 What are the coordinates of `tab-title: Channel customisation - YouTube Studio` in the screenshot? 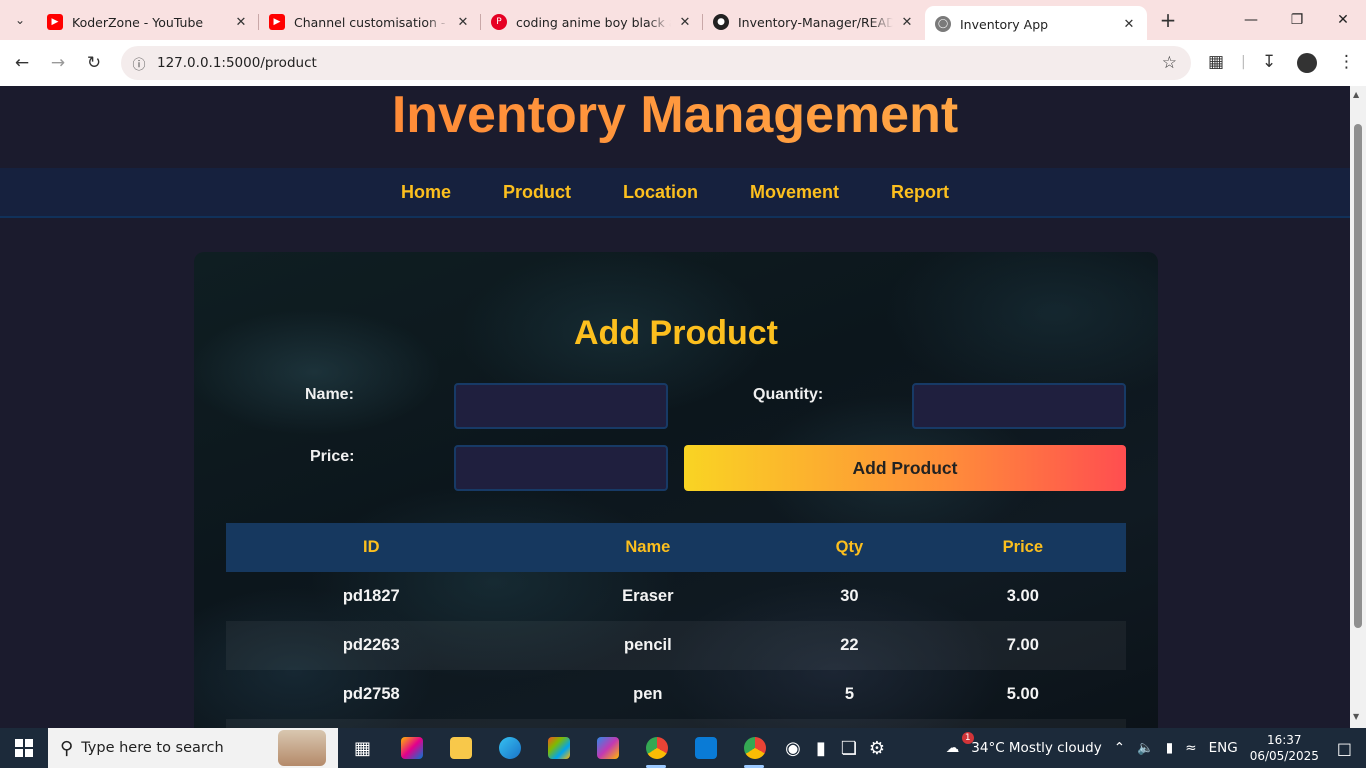 It's located at (371, 22).